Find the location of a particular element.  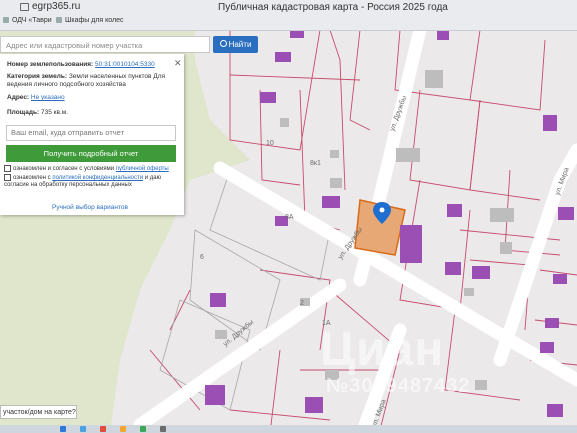

address-label: Адрес: is located at coordinates (18, 97).